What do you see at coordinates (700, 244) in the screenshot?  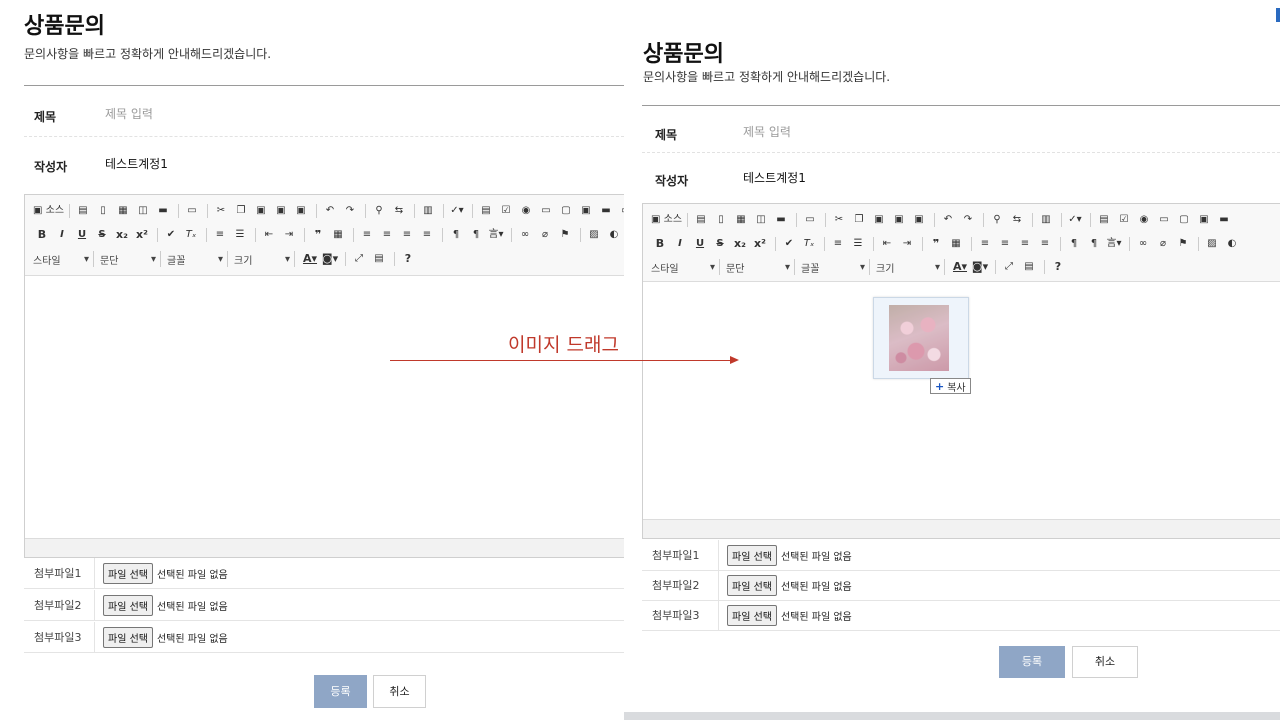 I see `underline-button: U` at bounding box center [700, 244].